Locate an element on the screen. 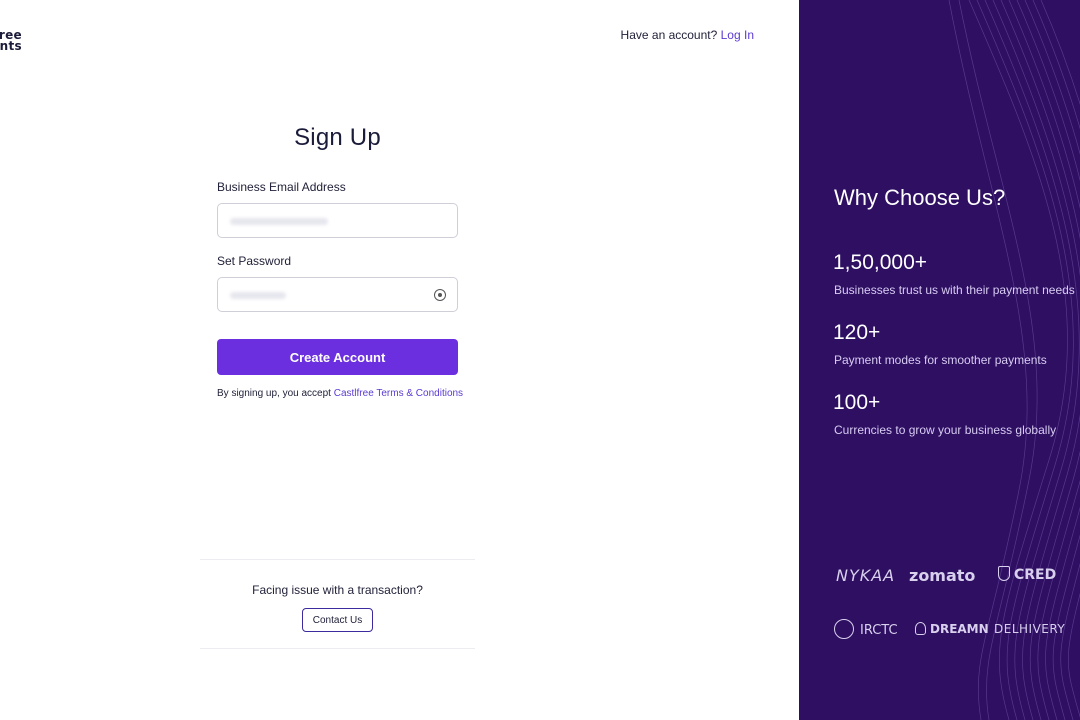 This screenshot has width=1080, height=720. delhivery-logo: DELHIVERY is located at coordinates (1030, 629).